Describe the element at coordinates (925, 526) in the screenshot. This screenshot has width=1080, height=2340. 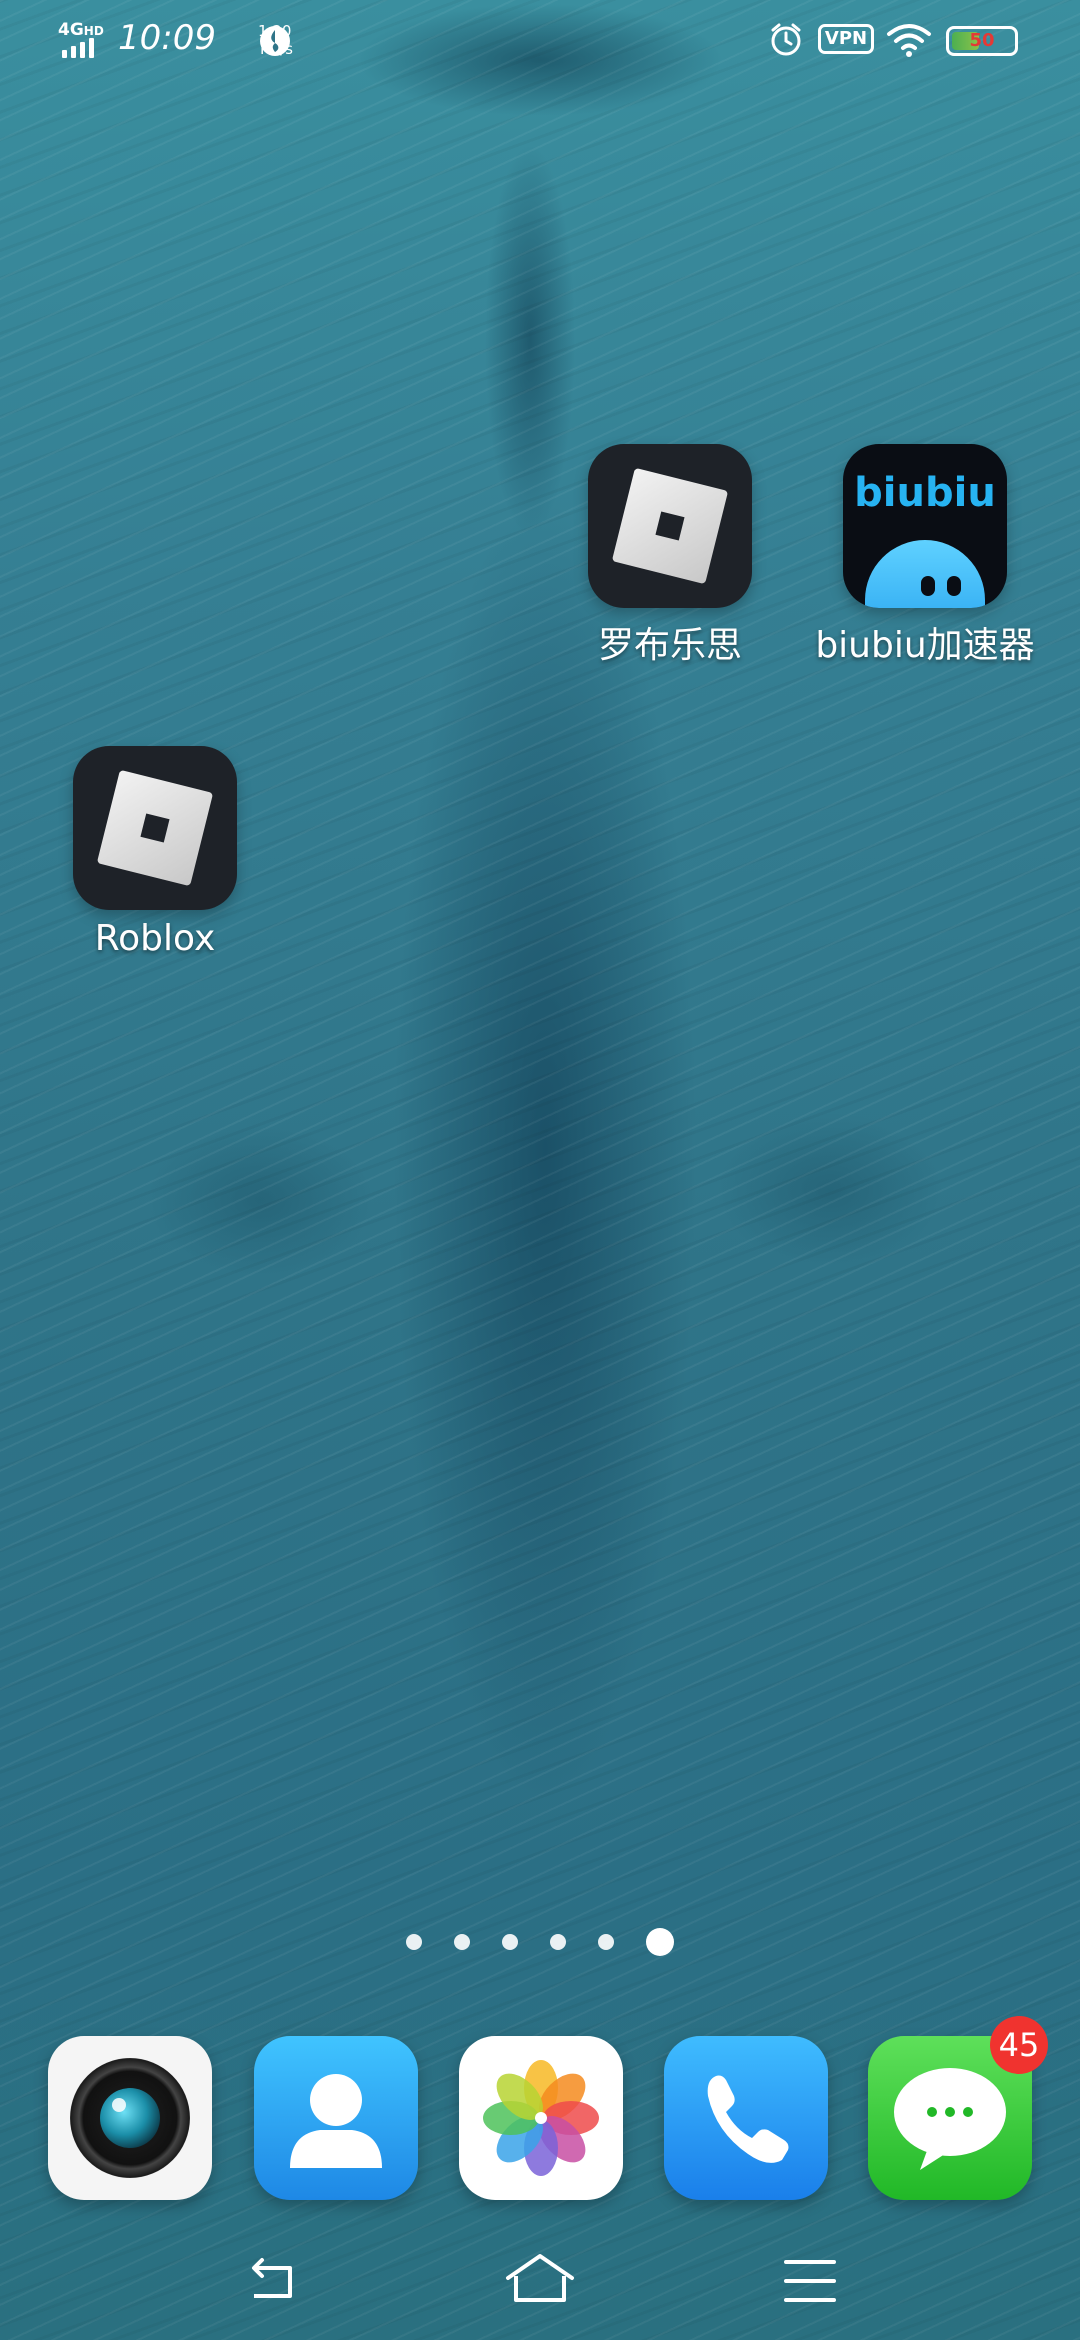
I see `biubiu-icon: biubiu` at that location.